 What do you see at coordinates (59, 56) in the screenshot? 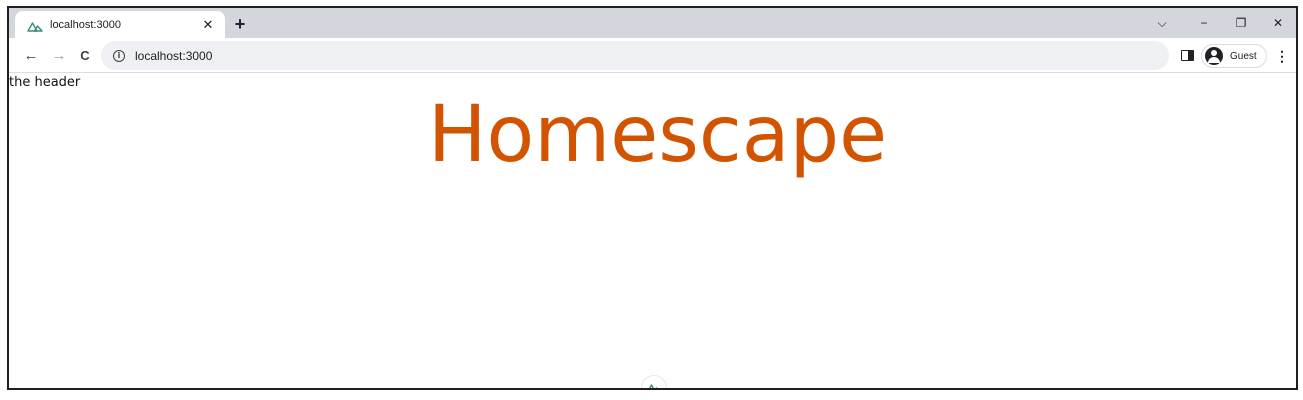
I see `forward-button: →` at bounding box center [59, 56].